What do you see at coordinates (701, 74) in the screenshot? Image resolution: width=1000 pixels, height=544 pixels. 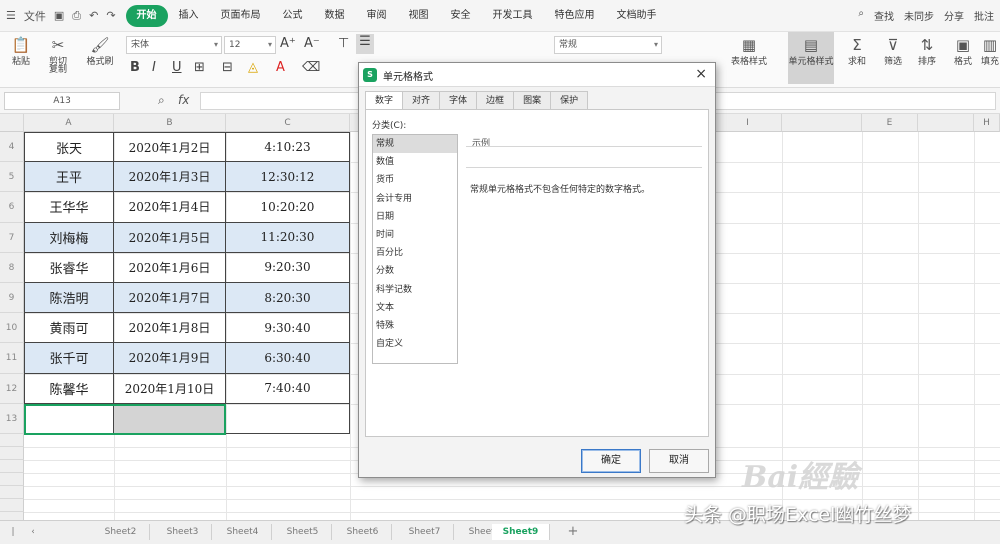 I see `close-icon: ×` at bounding box center [701, 74].